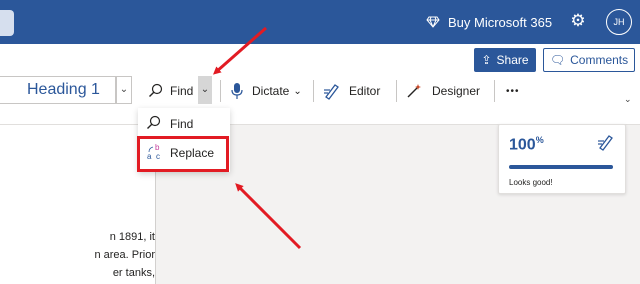 The image size is (640, 284). I want to click on annotation-arrows, so click(257, 138).